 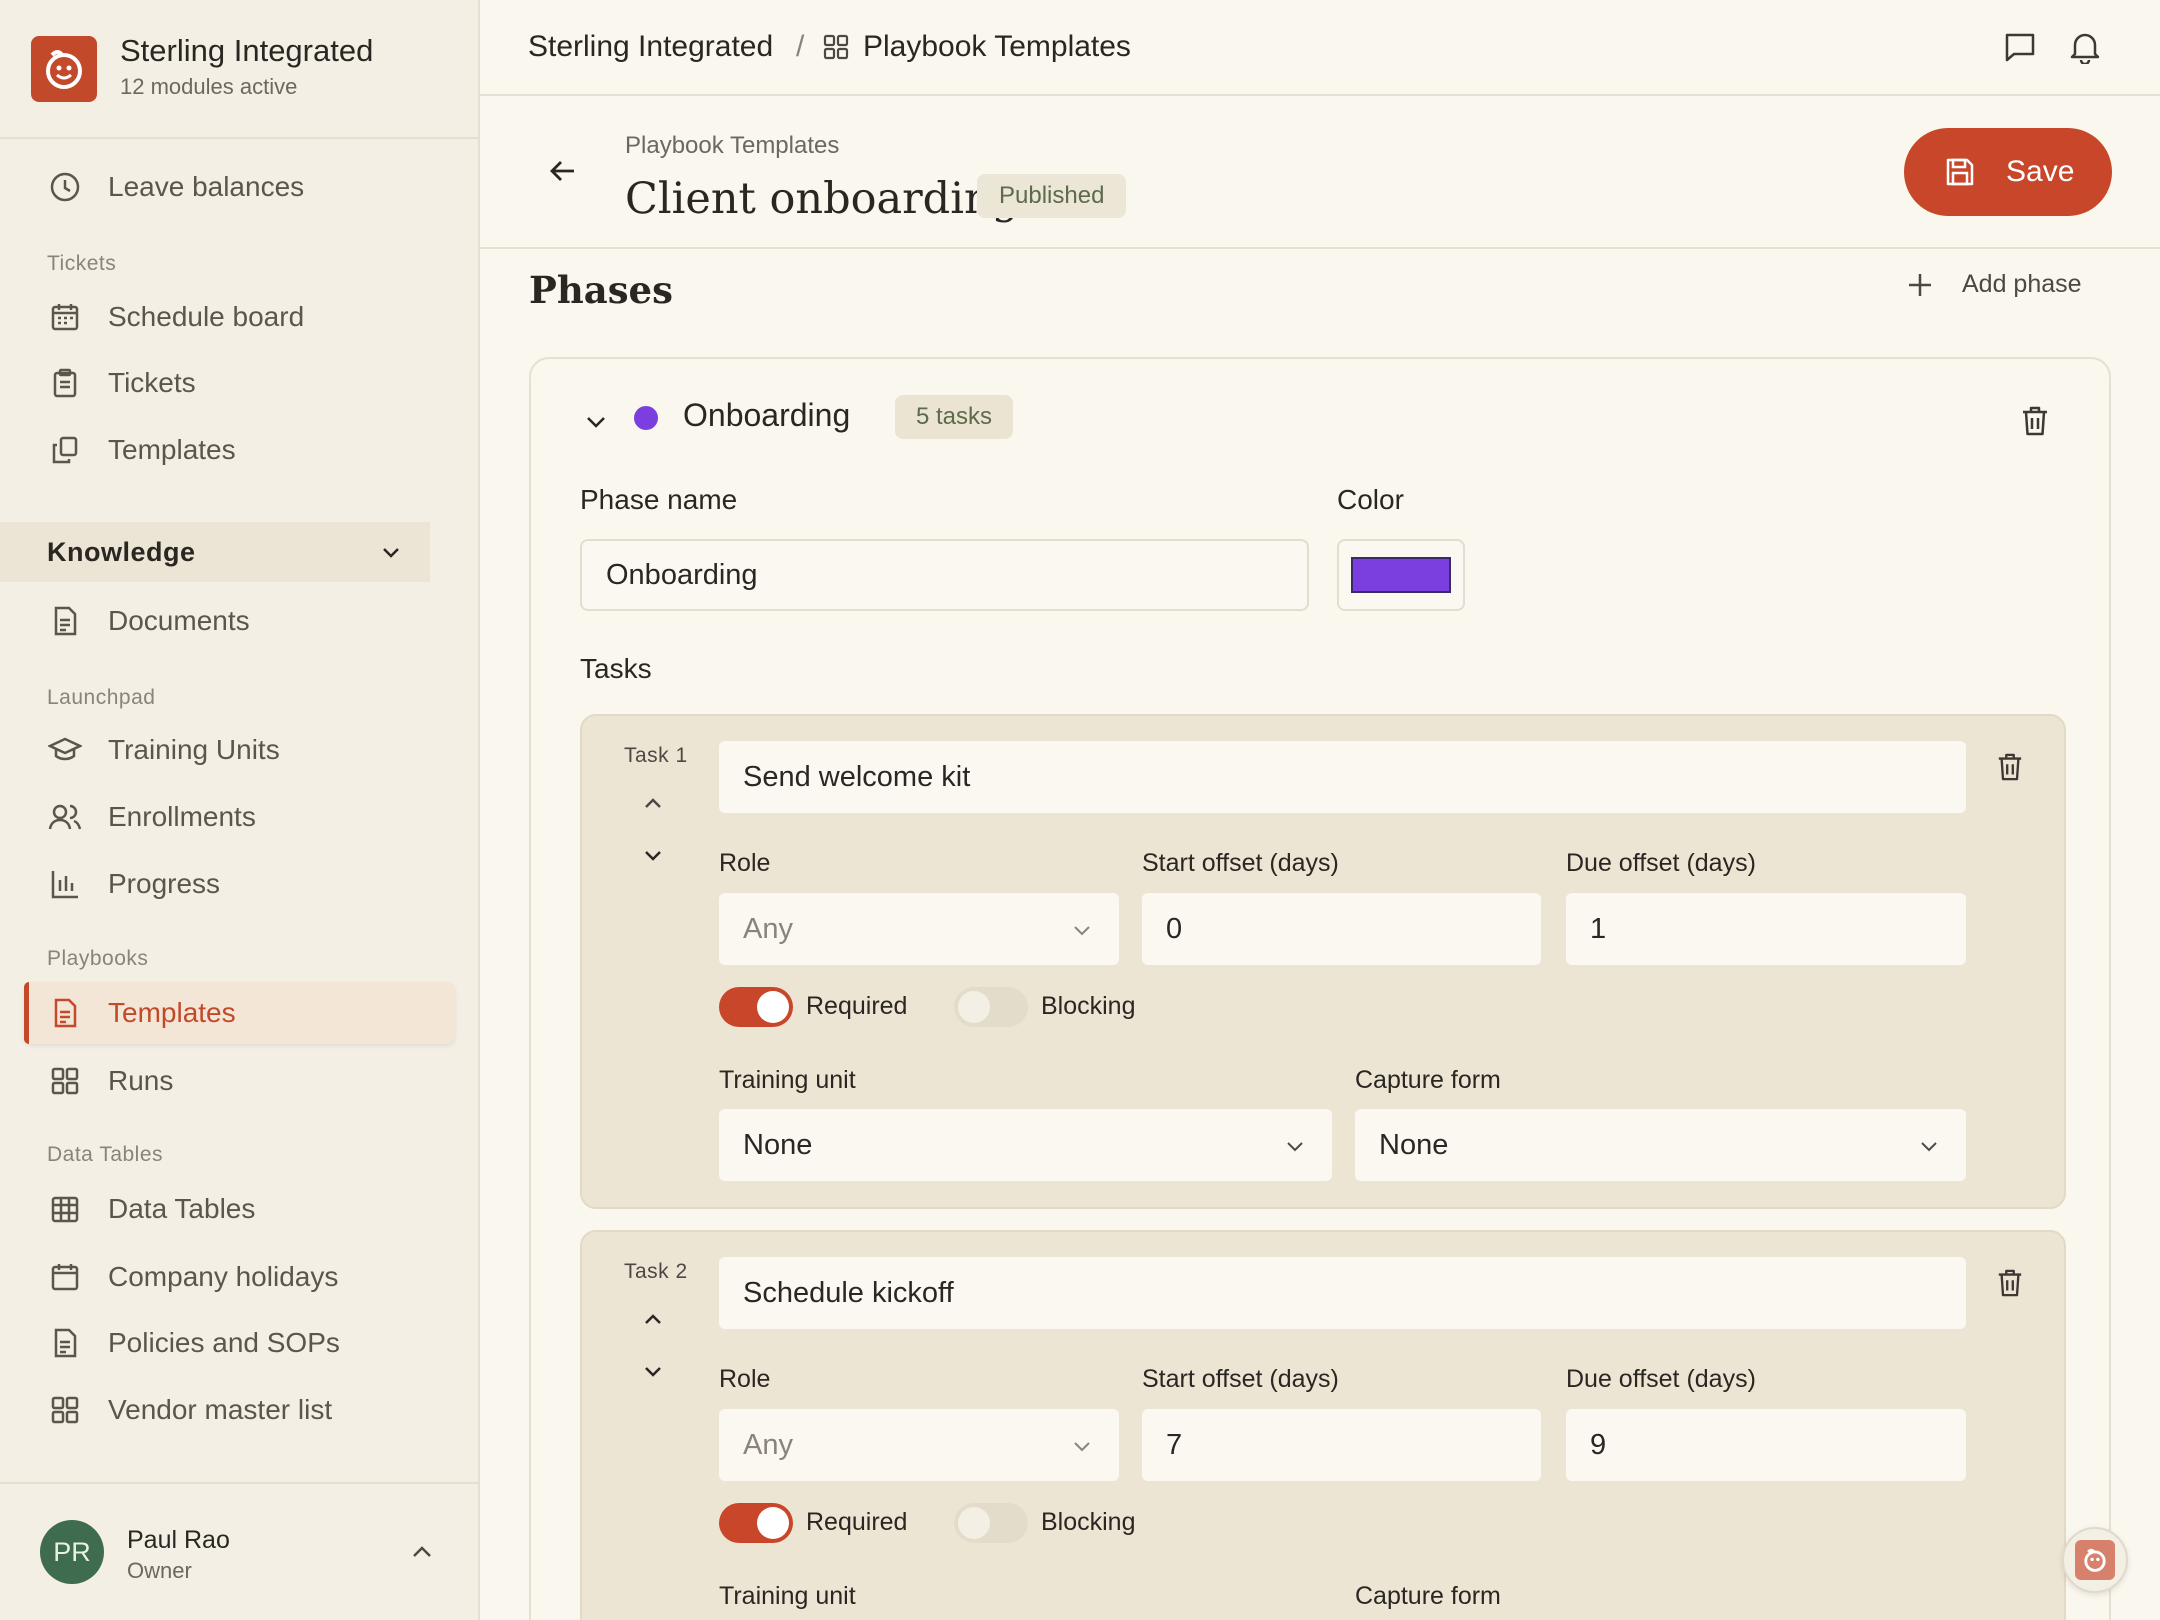 I want to click on sidebar-item-label: Leave balances, so click(x=206, y=186).